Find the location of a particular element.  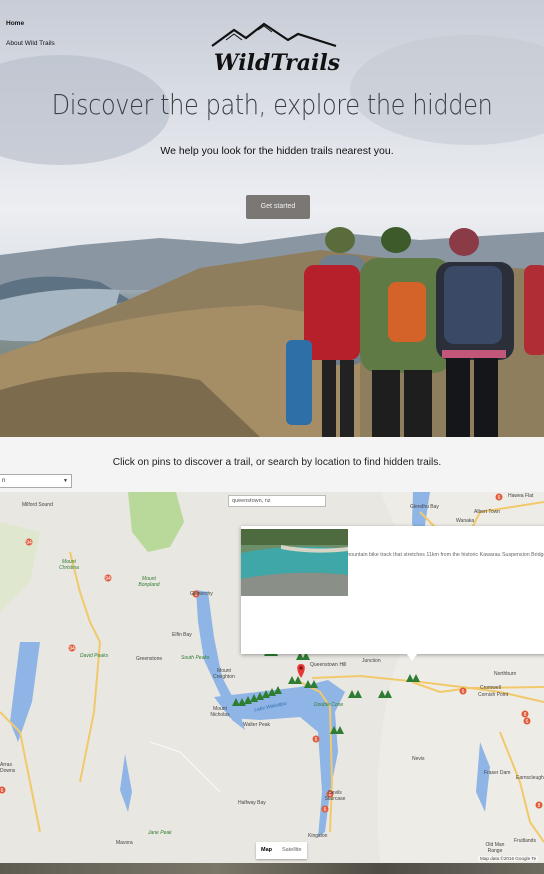

main-nav: Home About Wild Trails is located at coordinates (30, 40).